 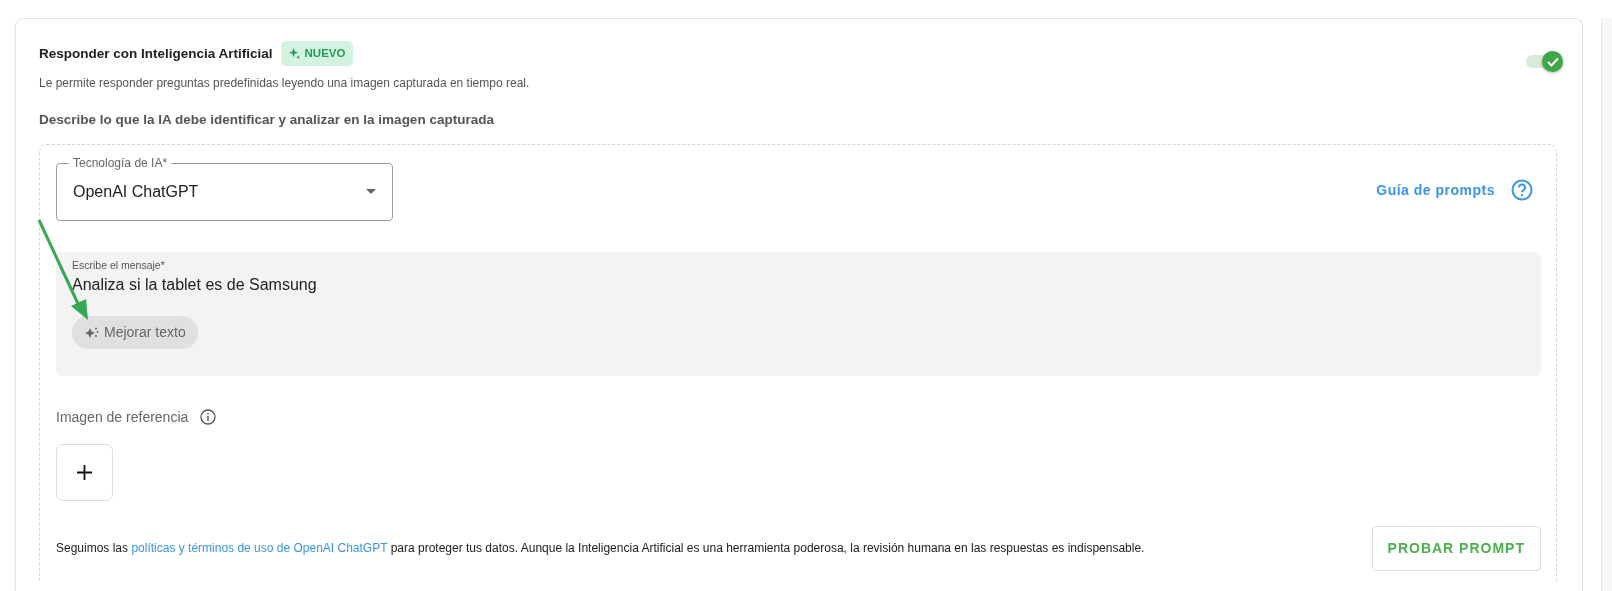 I want to click on prompt-guide-link: Guía de prompts, so click(x=1435, y=190).